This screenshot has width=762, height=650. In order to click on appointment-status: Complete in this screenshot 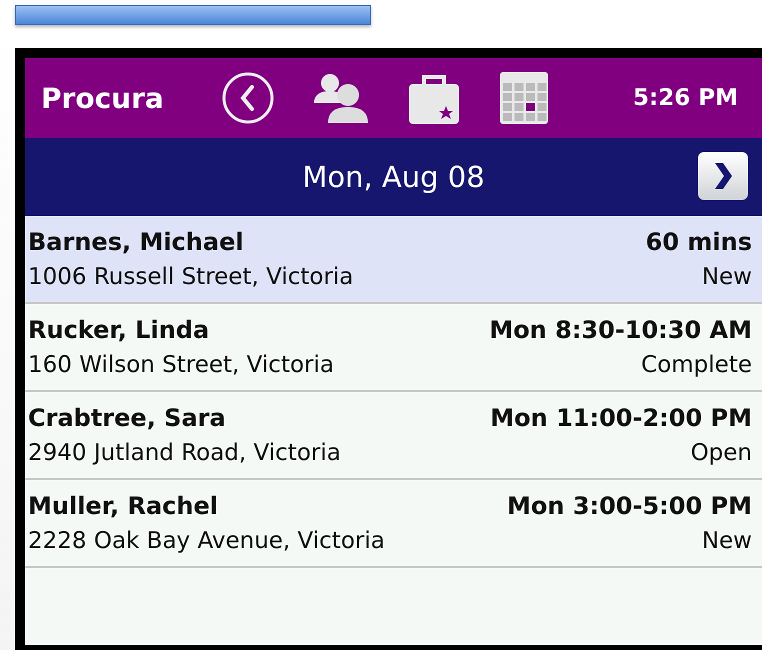, I will do `click(696, 365)`.